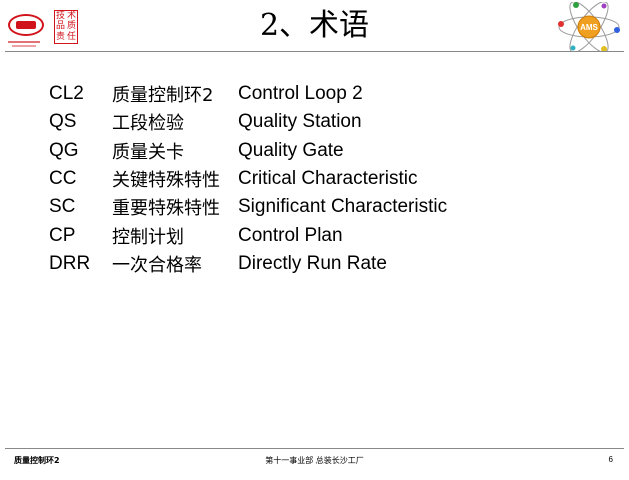 The width and height of the screenshot is (629, 480). I want to click on term-row: QG 质量关卡 Quality Gate, so click(248, 151).